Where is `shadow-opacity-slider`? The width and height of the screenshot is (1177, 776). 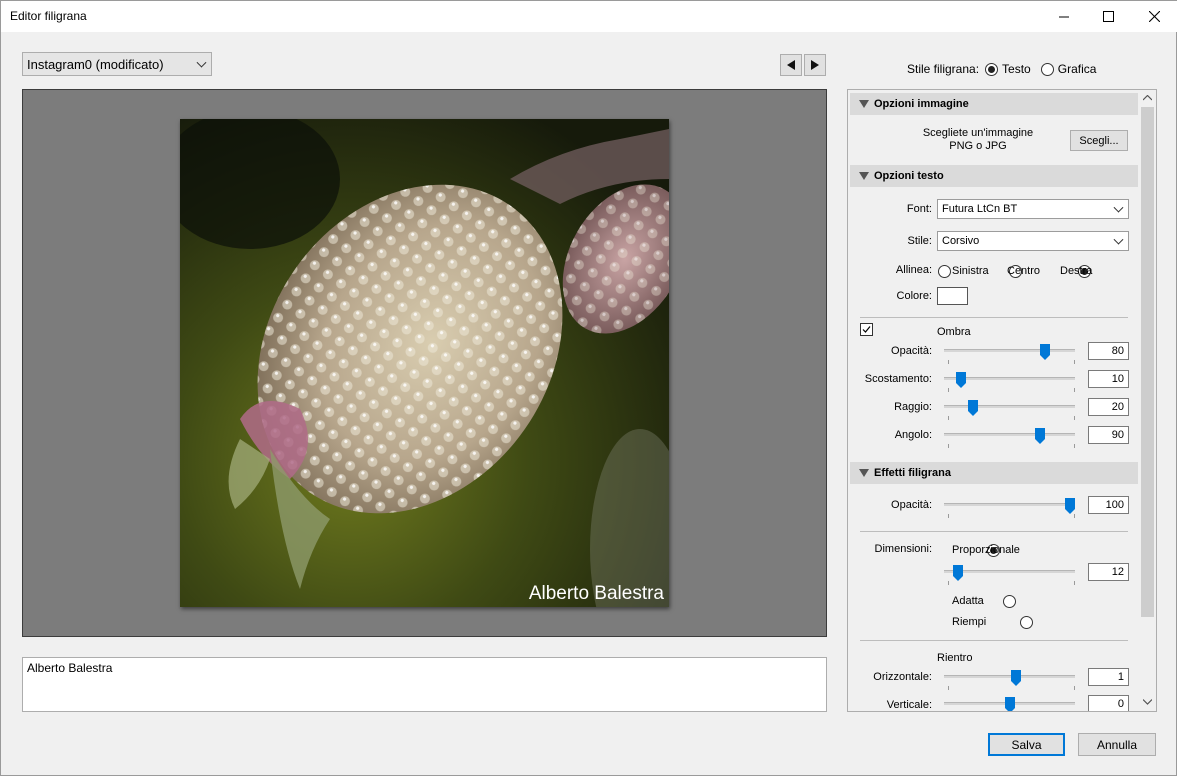 shadow-opacity-slider is located at coordinates (1009, 352).